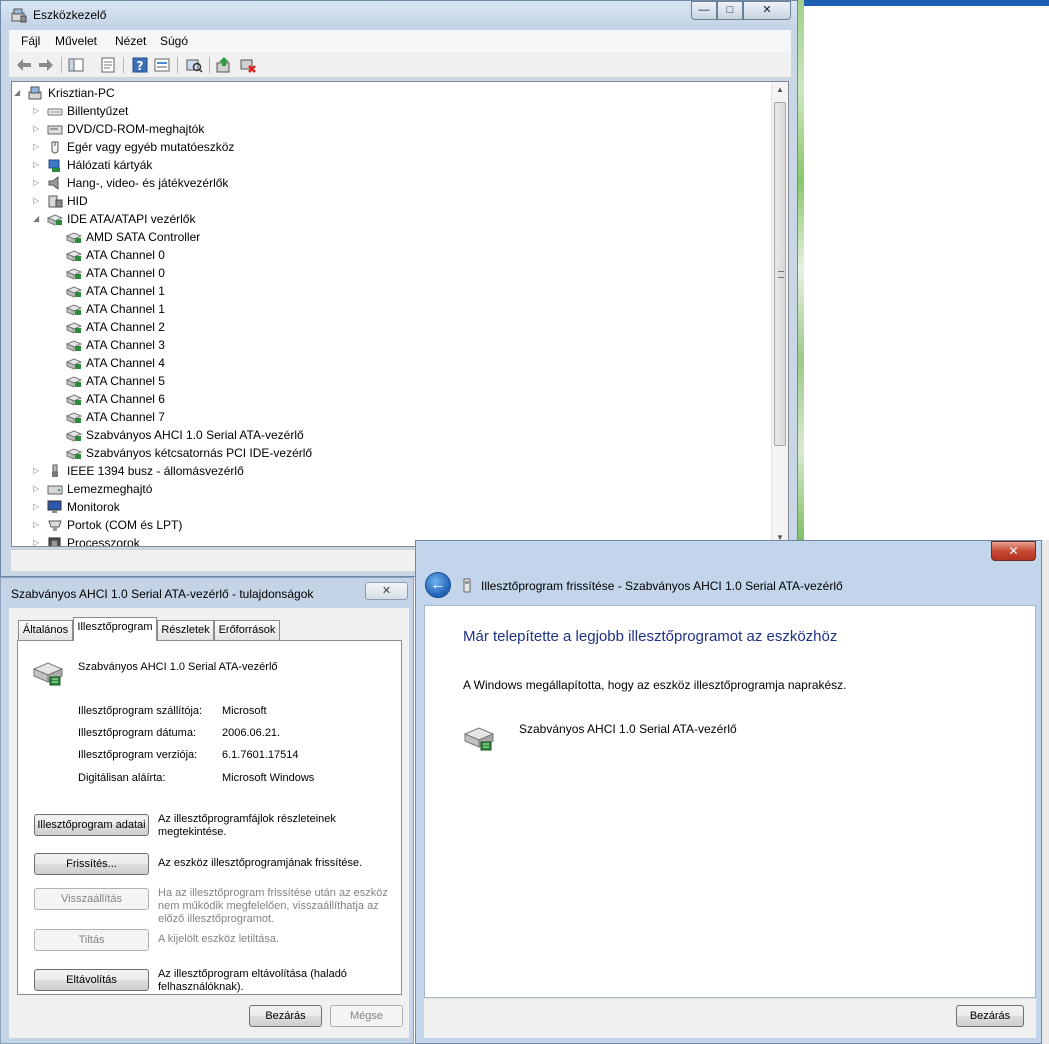 The height and width of the screenshot is (1044, 1049). I want to click on back-arrow-button: ←, so click(438, 585).